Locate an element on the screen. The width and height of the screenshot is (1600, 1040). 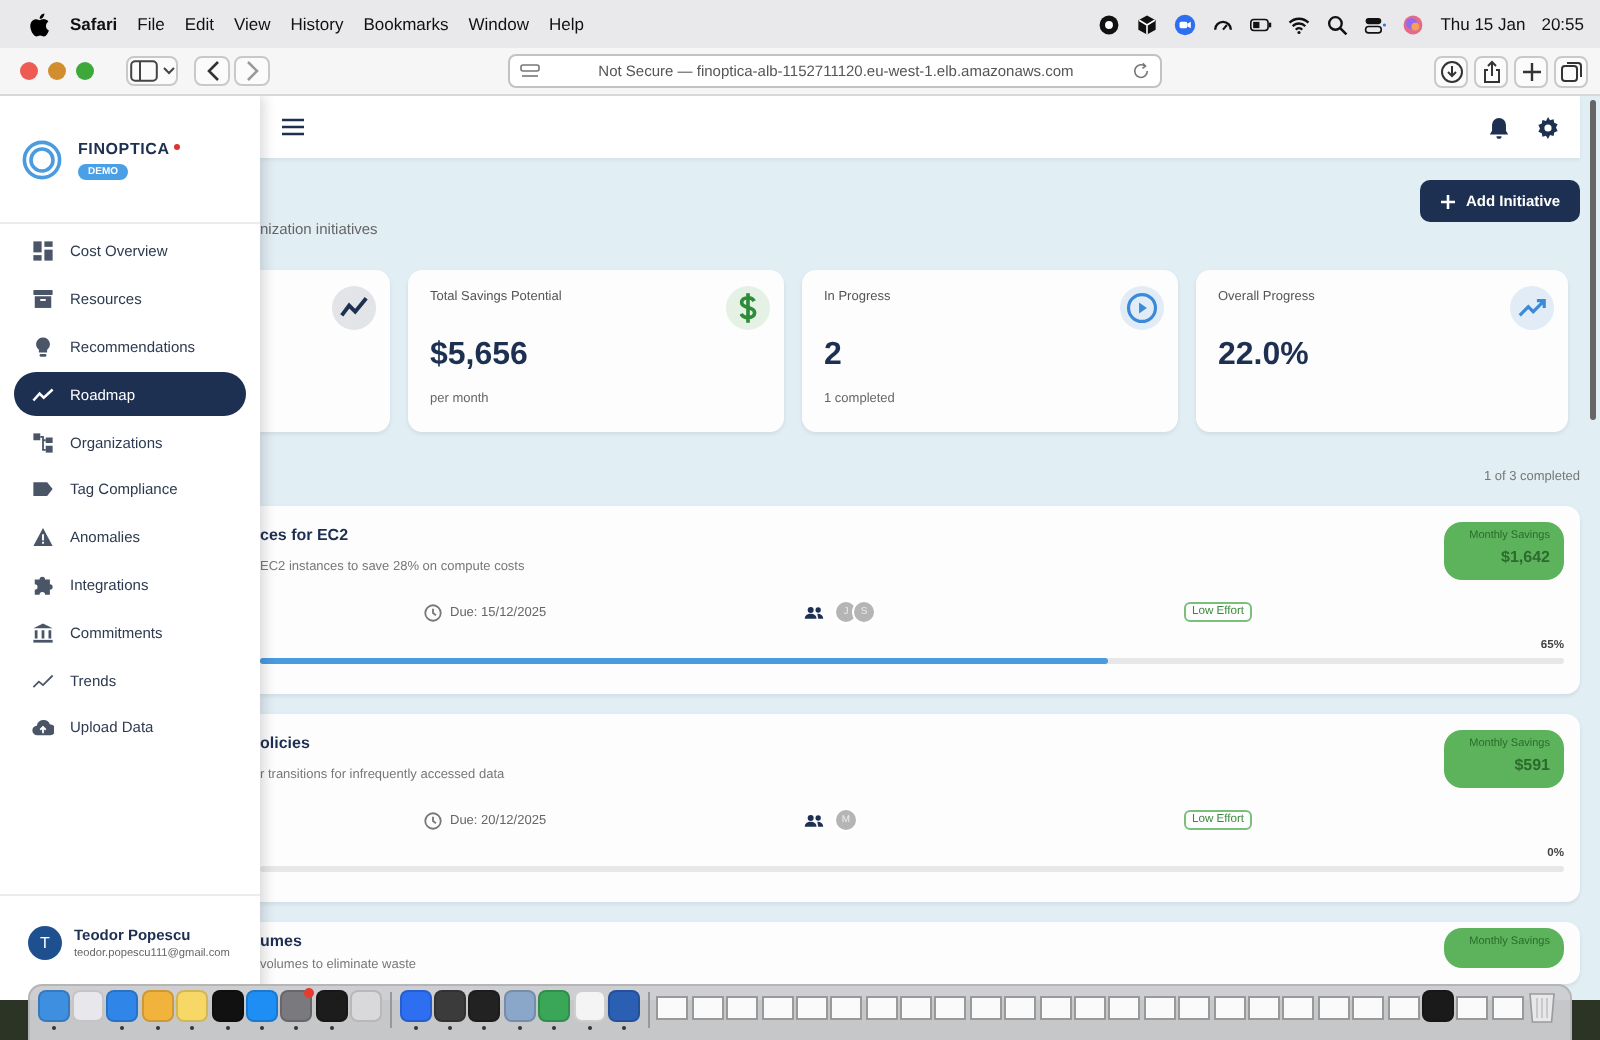
bank-icon is located at coordinates (43, 632).